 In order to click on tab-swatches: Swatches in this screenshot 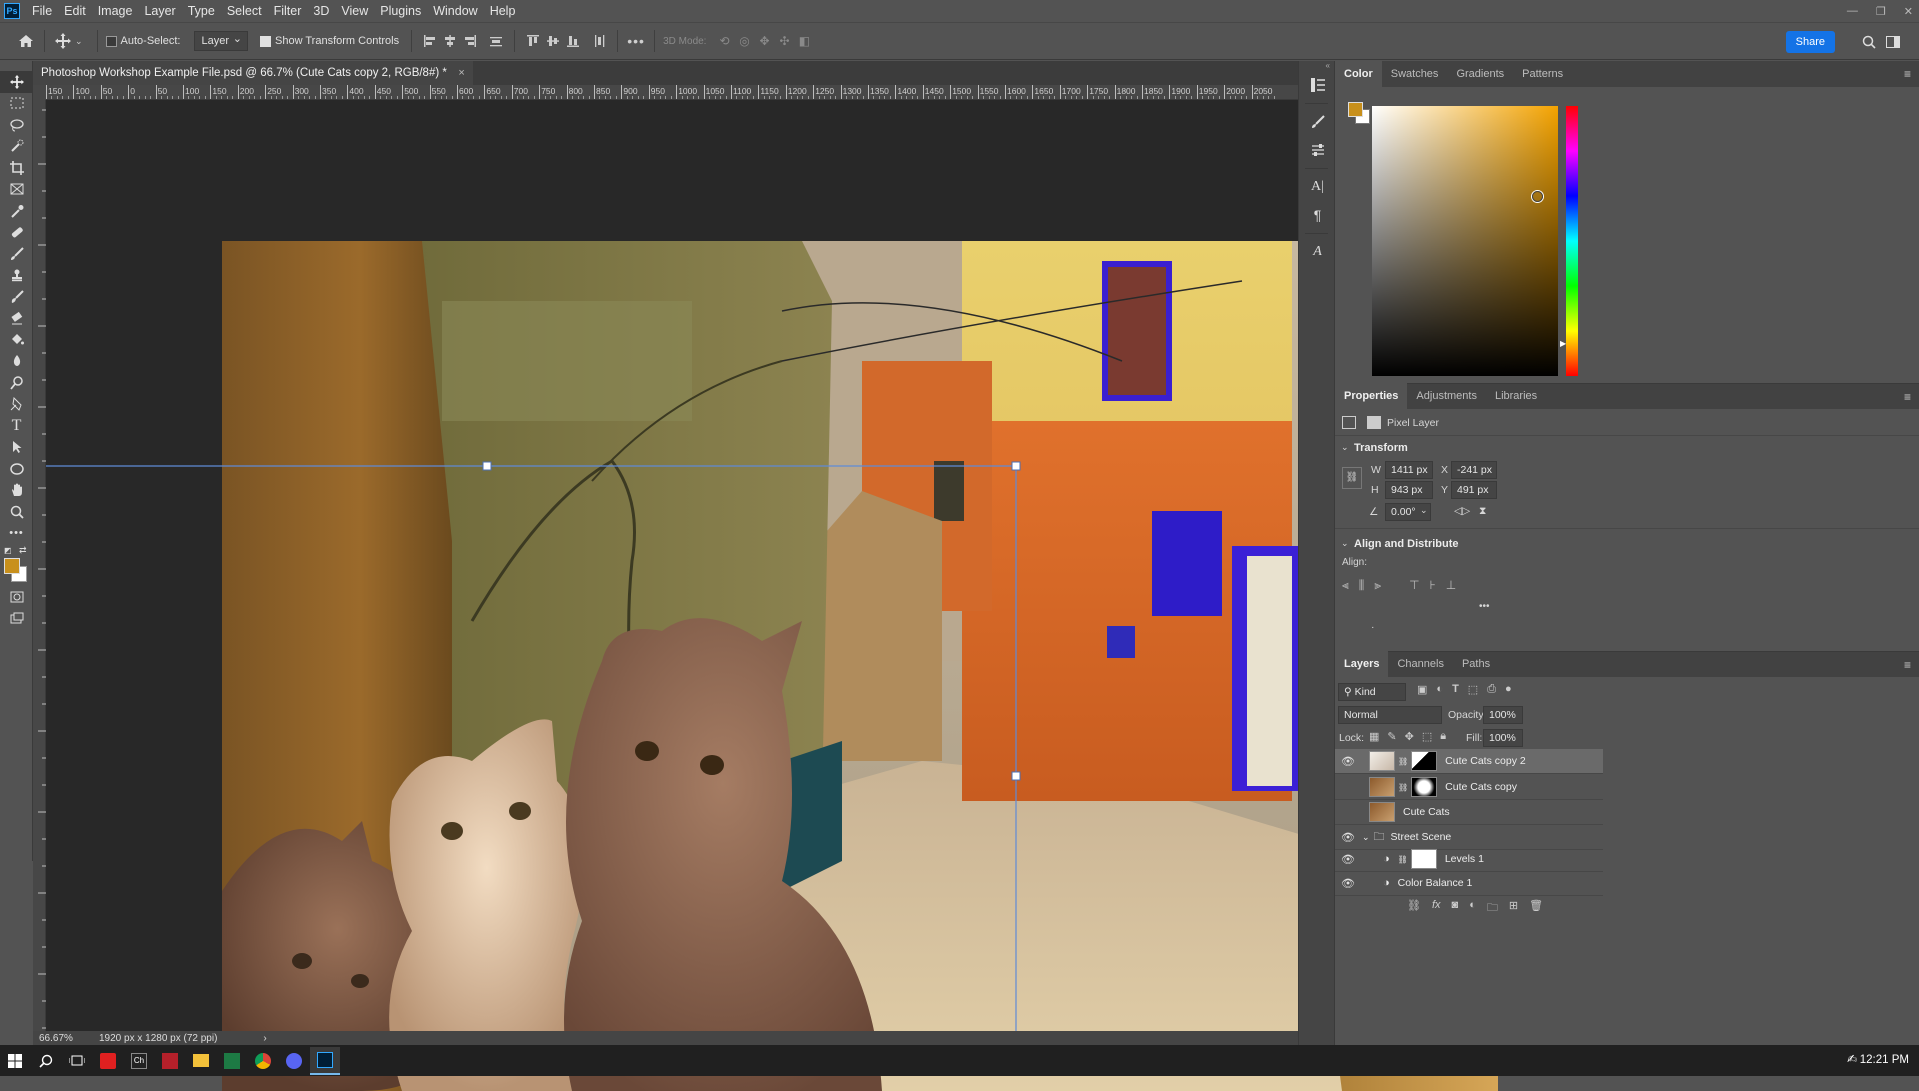, I will do `click(1415, 74)`.